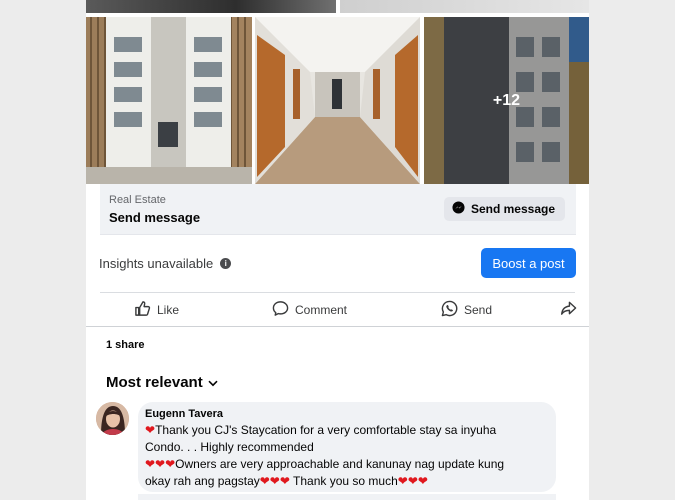 This screenshot has width=675, height=500. I want to click on comments-filter-dropdown: Most relevant, so click(162, 382).